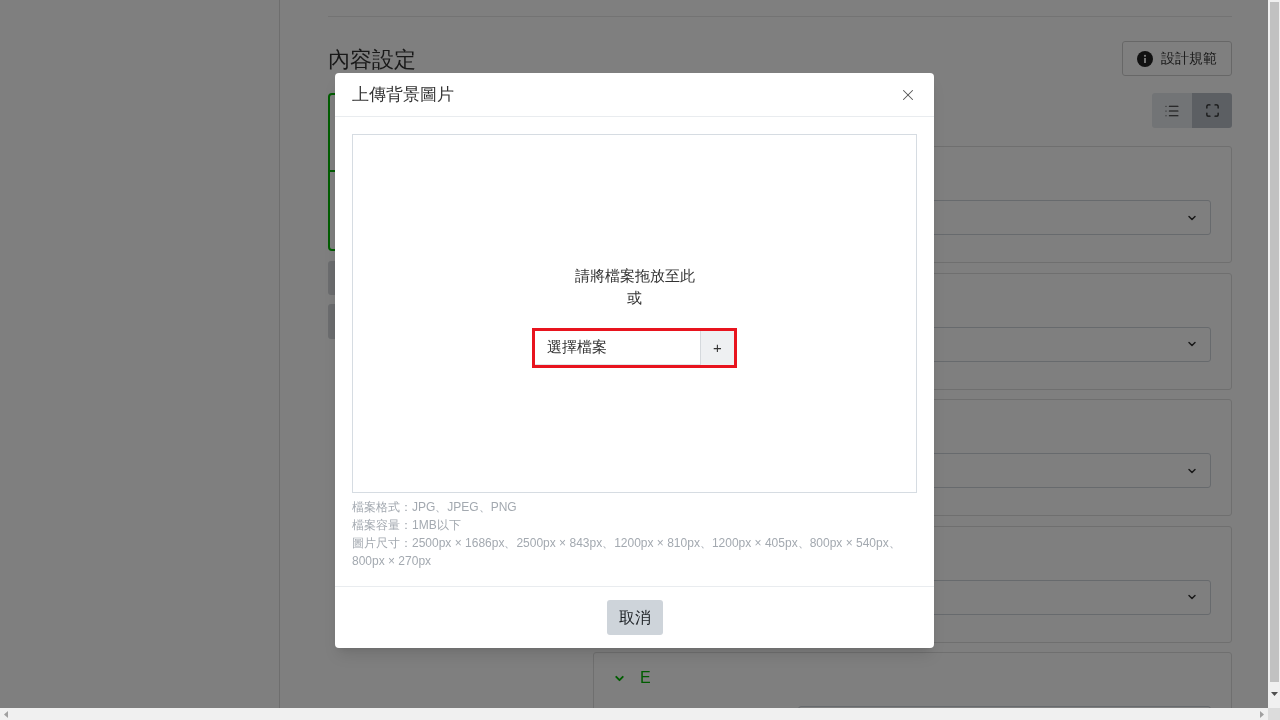 The width and height of the screenshot is (1280, 720). What do you see at coordinates (407, 525) in the screenshot?
I see `file-requirement-text: 檔案容量：1MB以下` at bounding box center [407, 525].